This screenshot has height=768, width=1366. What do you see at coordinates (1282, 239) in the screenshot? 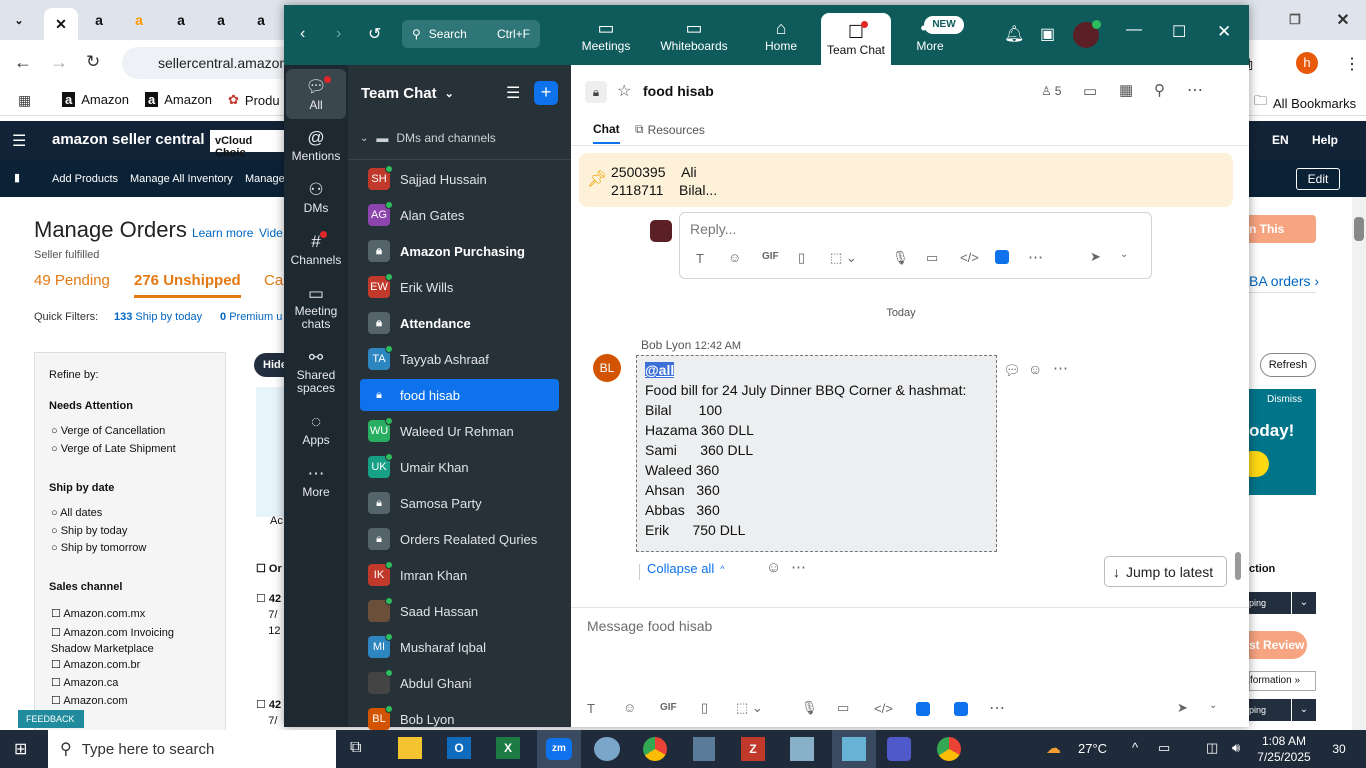
I see `help-page-button: n This Page` at bounding box center [1282, 239].